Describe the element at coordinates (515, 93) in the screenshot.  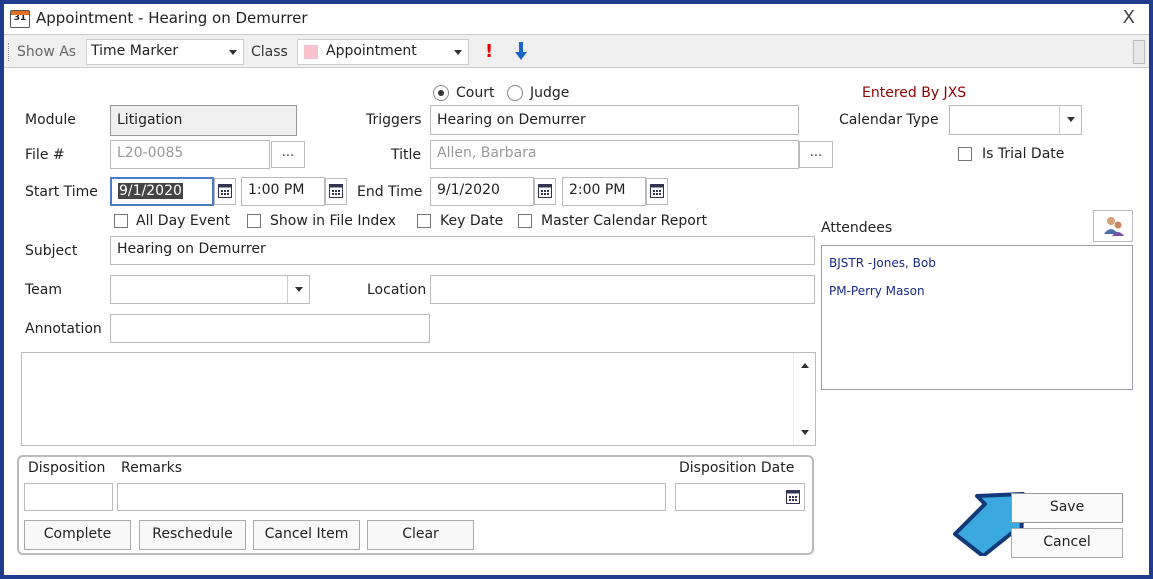
I see `judge-radio` at that location.